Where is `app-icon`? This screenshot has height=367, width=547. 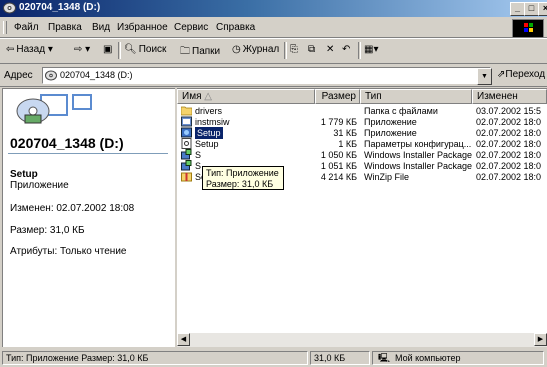
app-icon is located at coordinates (186, 121).